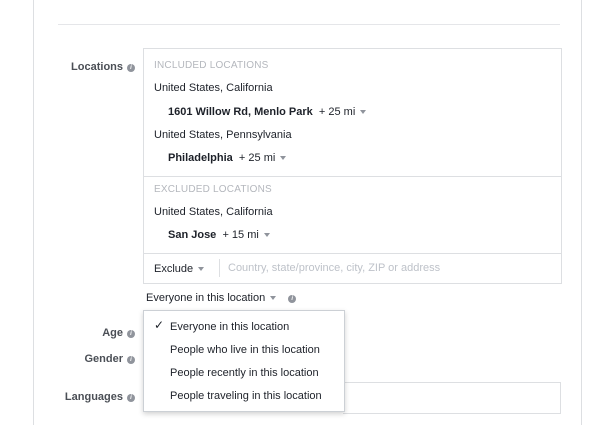  I want to click on search-divider, so click(352, 253).